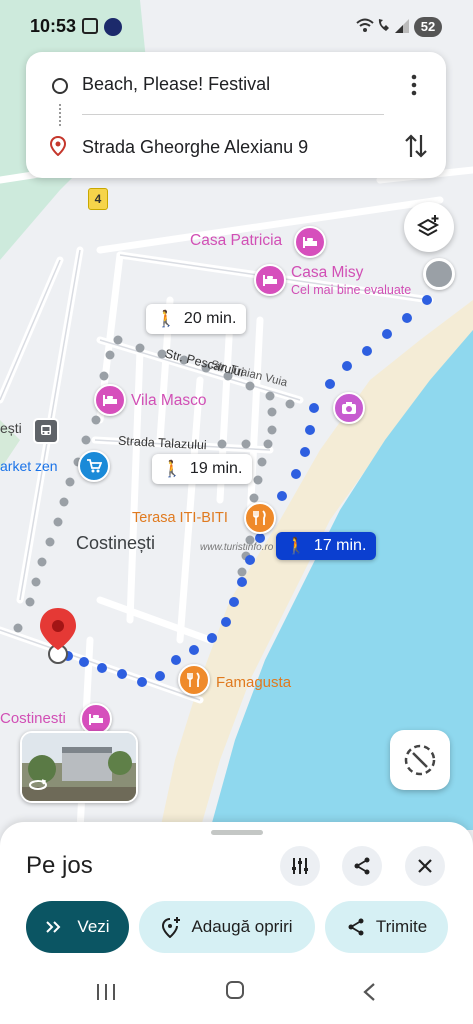 The image size is (473, 1024). What do you see at coordinates (79, 767) in the screenshot?
I see `street-view-thumbnail` at bounding box center [79, 767].